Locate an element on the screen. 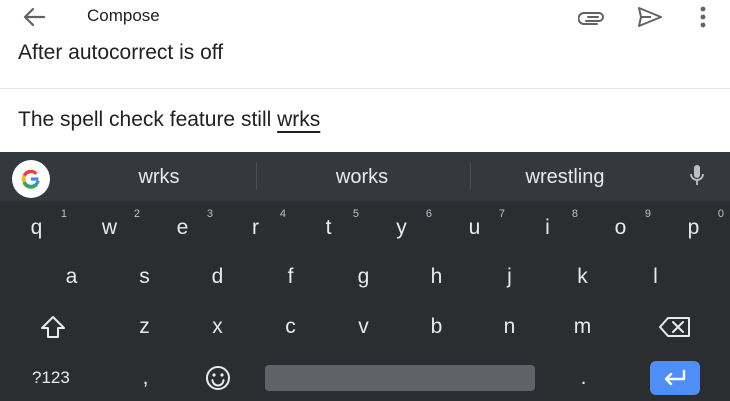  key-p: p0 is located at coordinates (693, 228).